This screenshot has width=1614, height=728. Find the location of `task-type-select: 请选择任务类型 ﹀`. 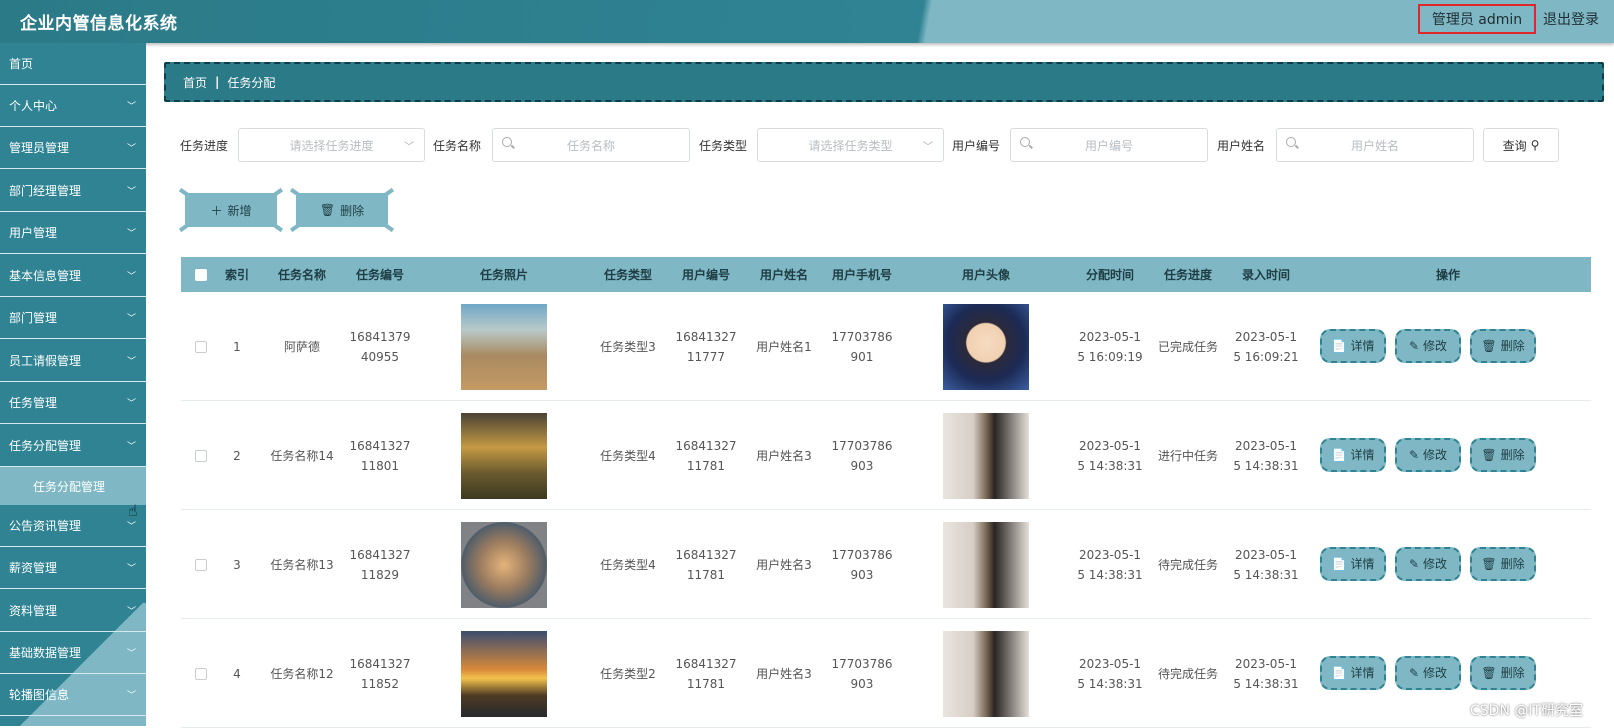

task-type-select: 请选择任务类型 ﹀ is located at coordinates (850, 145).